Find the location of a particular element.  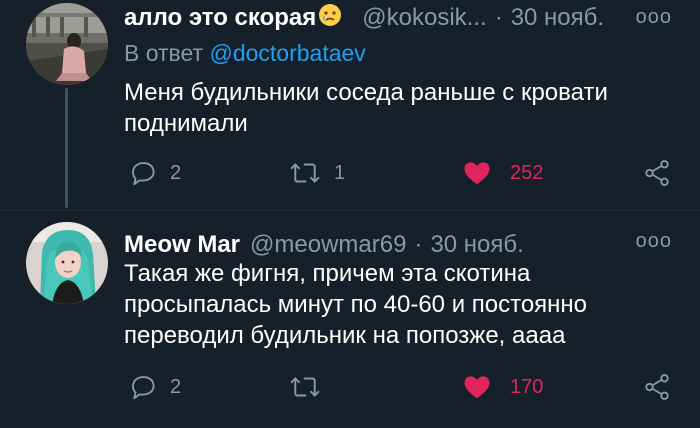

reply-context: В ответ @doctorbataev is located at coordinates (245, 53).